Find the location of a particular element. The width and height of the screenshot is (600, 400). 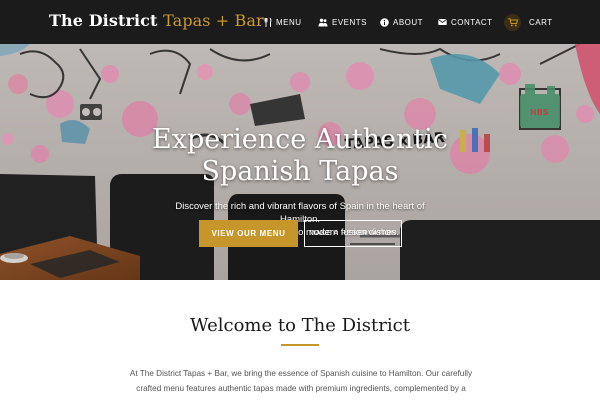

nav-label-cart: CART is located at coordinates (541, 22).